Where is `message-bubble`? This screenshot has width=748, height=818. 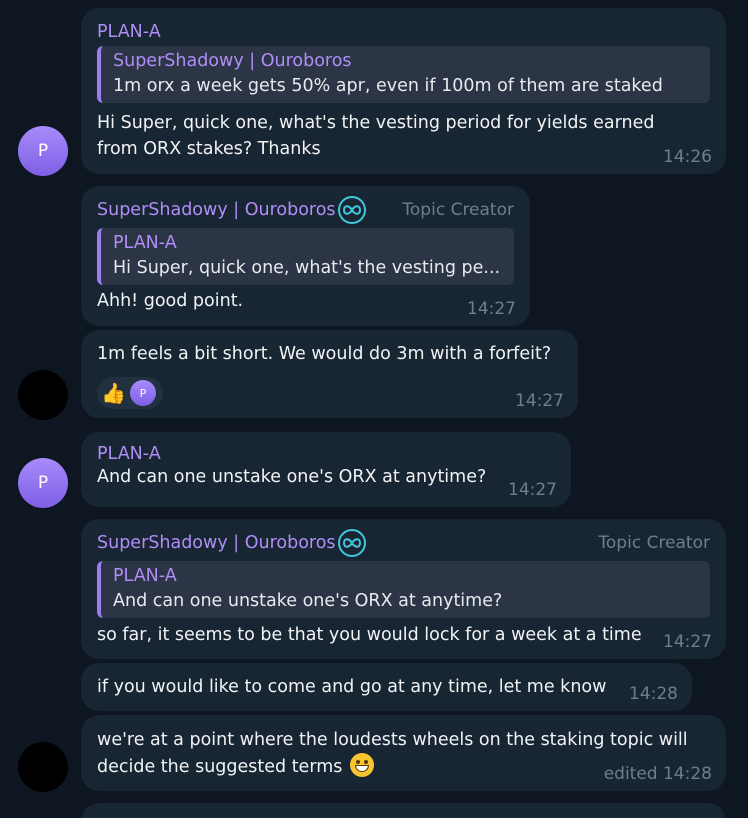 message-bubble is located at coordinates (403, 810).